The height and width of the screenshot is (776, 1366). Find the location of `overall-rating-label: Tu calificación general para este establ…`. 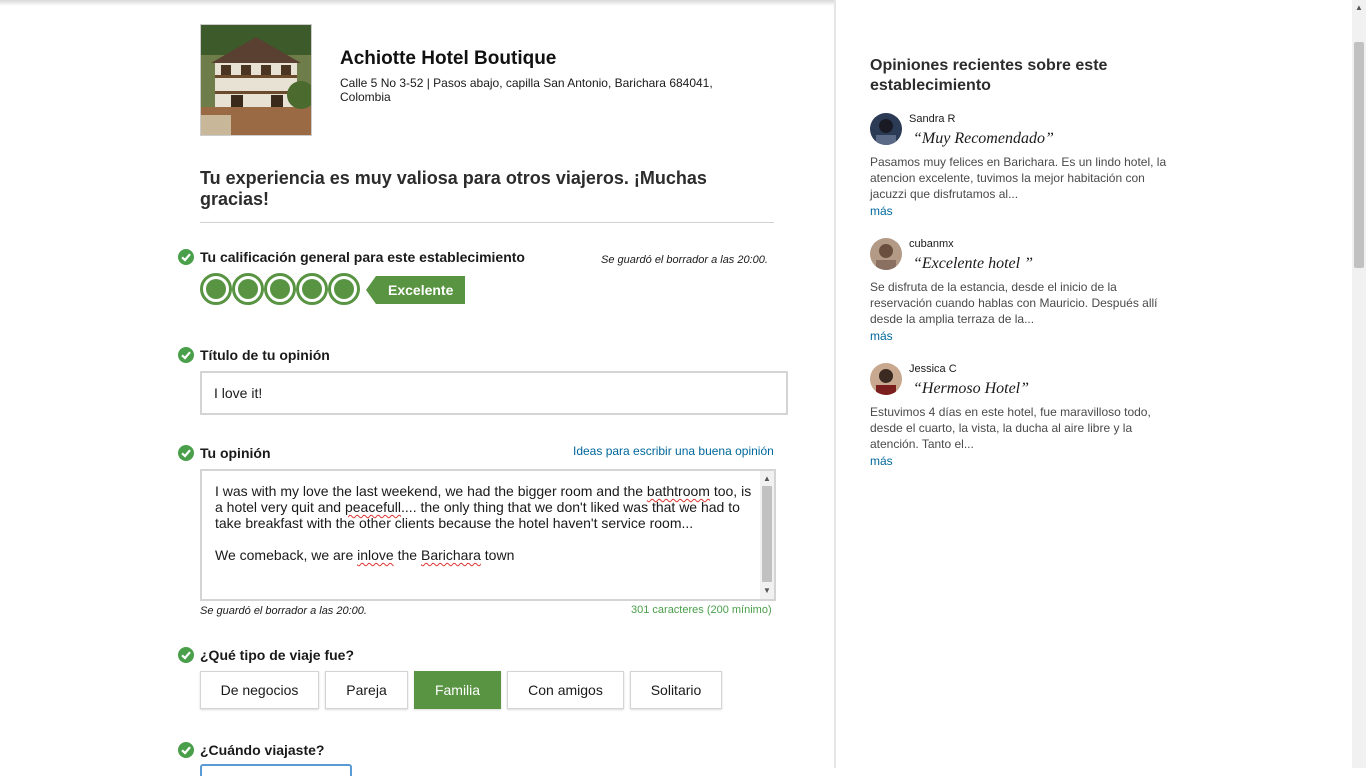

overall-rating-label: Tu calificación general para este establ… is located at coordinates (362, 257).